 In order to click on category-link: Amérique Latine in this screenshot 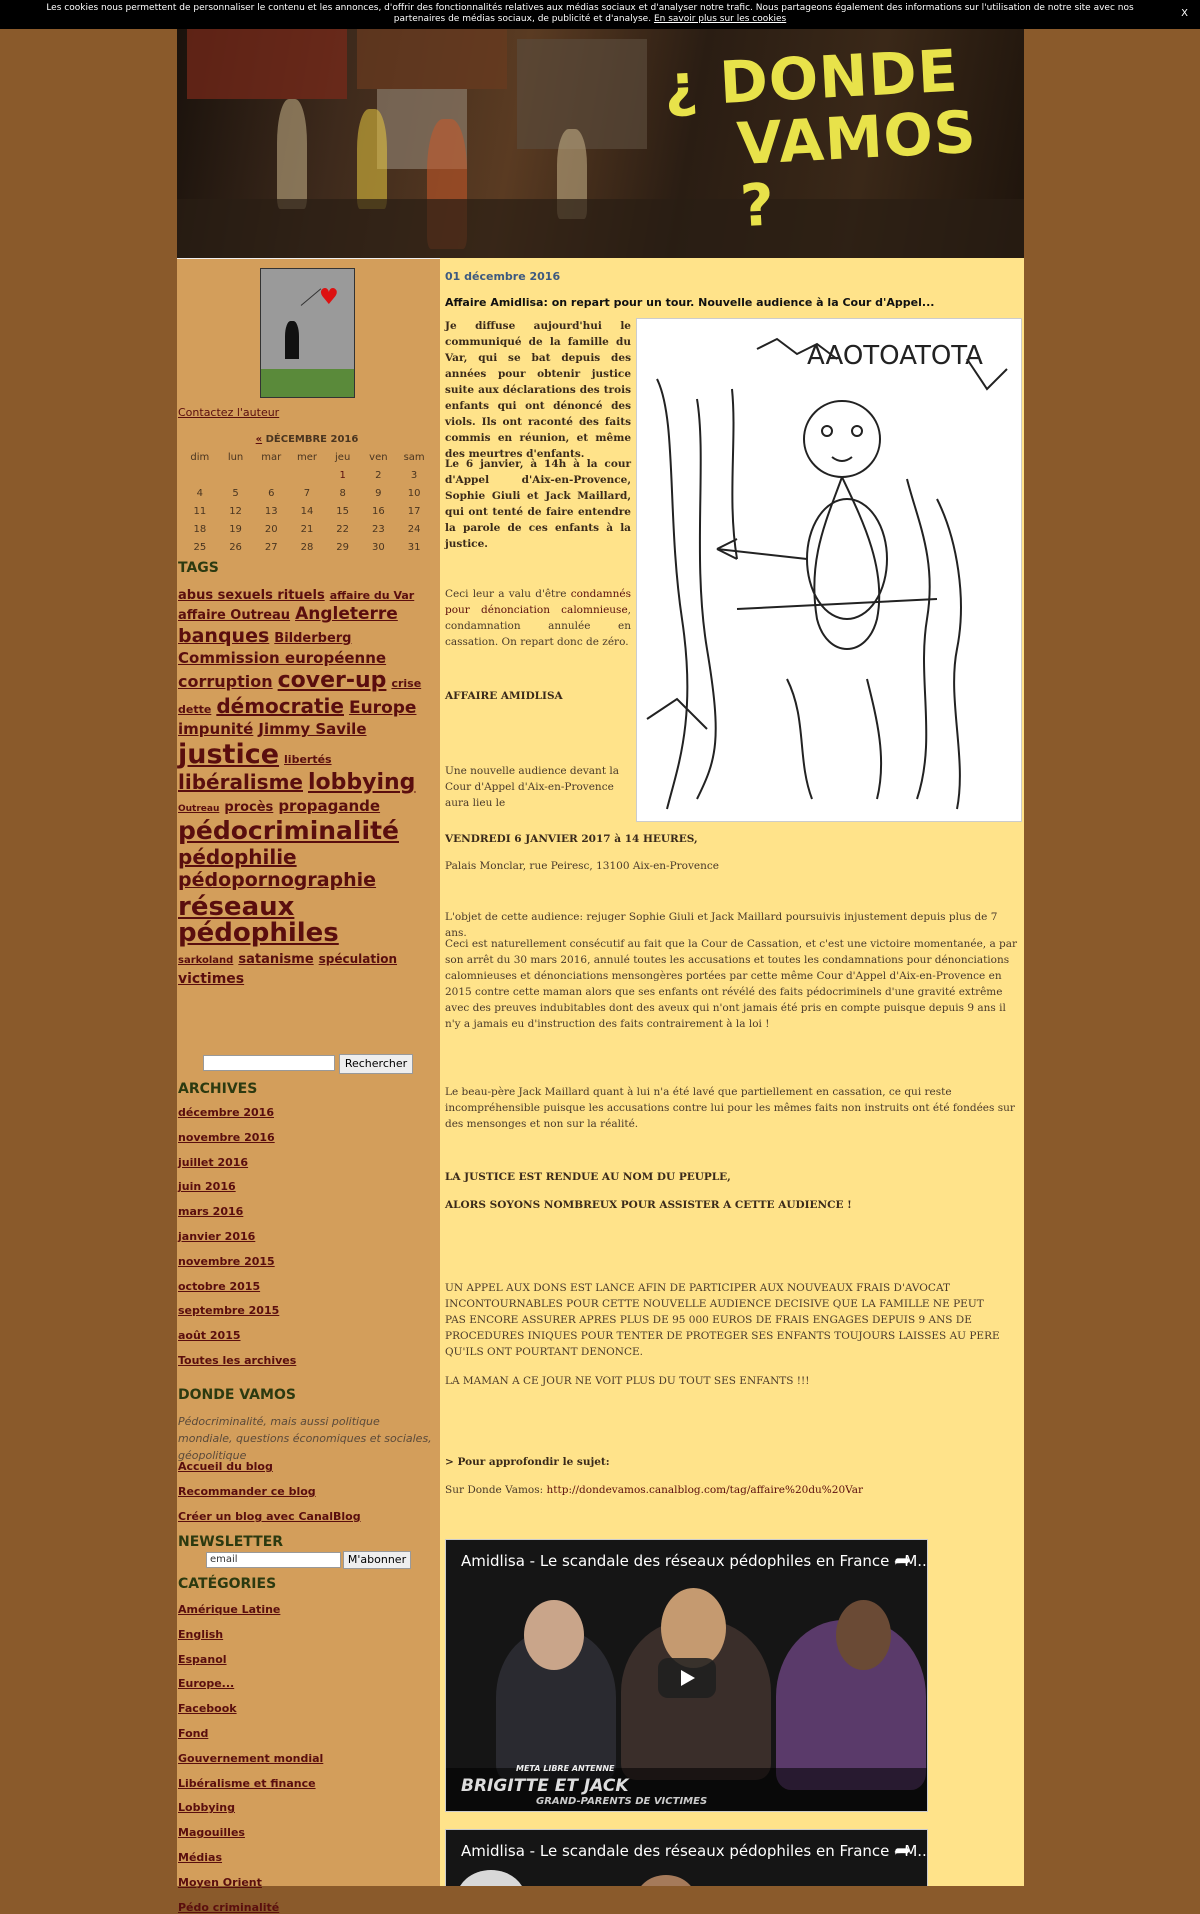, I will do `click(229, 1609)`.